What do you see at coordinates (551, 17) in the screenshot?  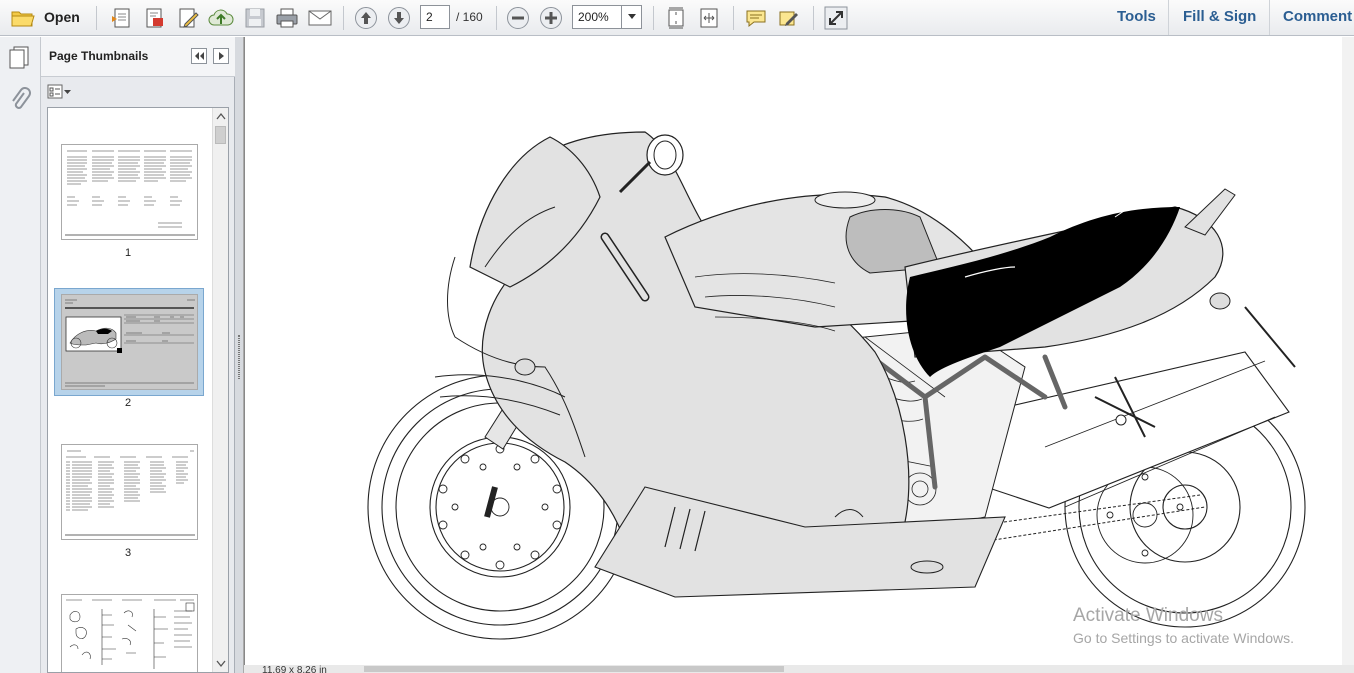 I see `zoom-in-icon` at bounding box center [551, 17].